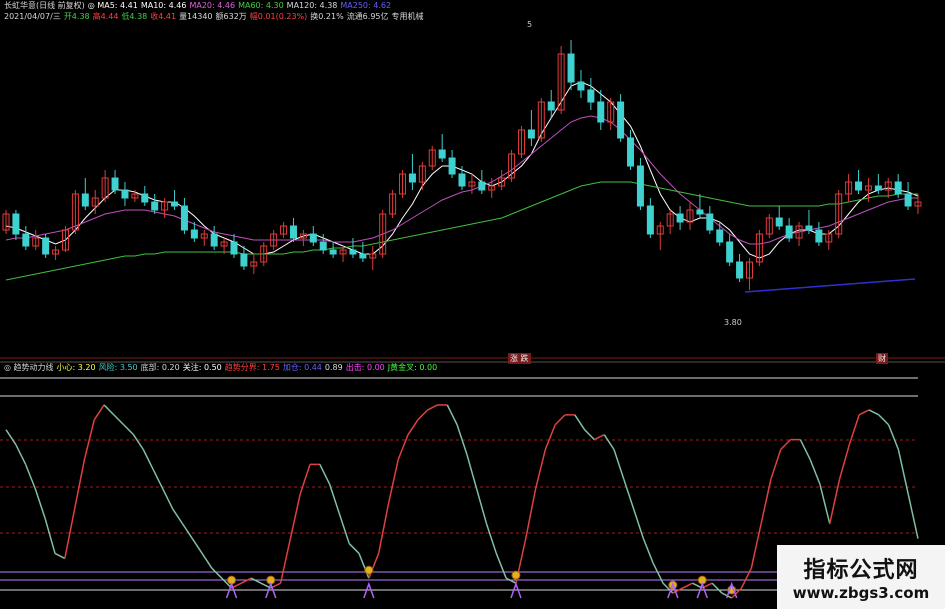  What do you see at coordinates (861, 593) in the screenshot?
I see `watermark-url: www.zbgs3.com` at bounding box center [861, 593].